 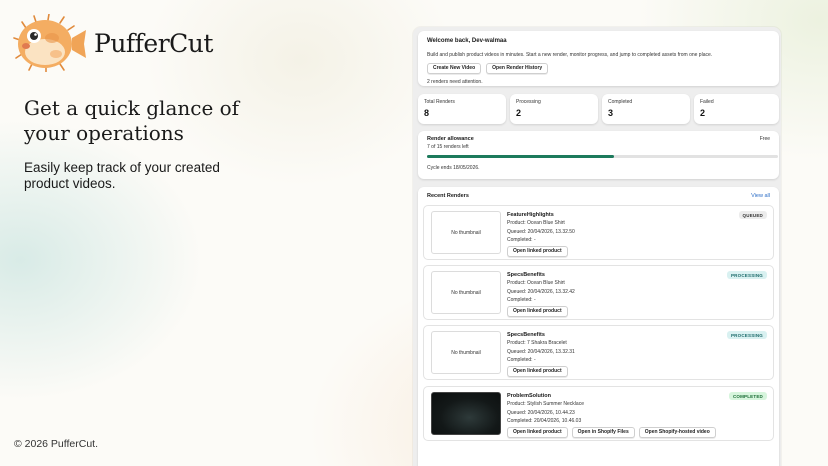 What do you see at coordinates (541, 231) in the screenshot?
I see `render-queued: Queued: 20/04/2026, 13.32.50` at bounding box center [541, 231].